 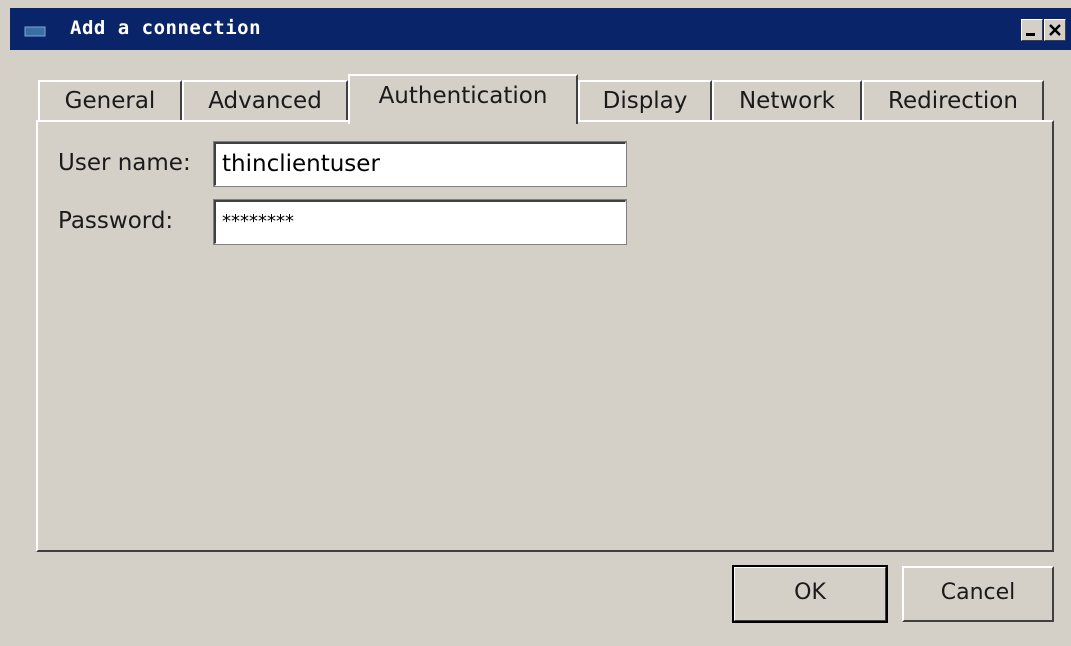 I want to click on window-menu-icon, so click(x=35, y=30).